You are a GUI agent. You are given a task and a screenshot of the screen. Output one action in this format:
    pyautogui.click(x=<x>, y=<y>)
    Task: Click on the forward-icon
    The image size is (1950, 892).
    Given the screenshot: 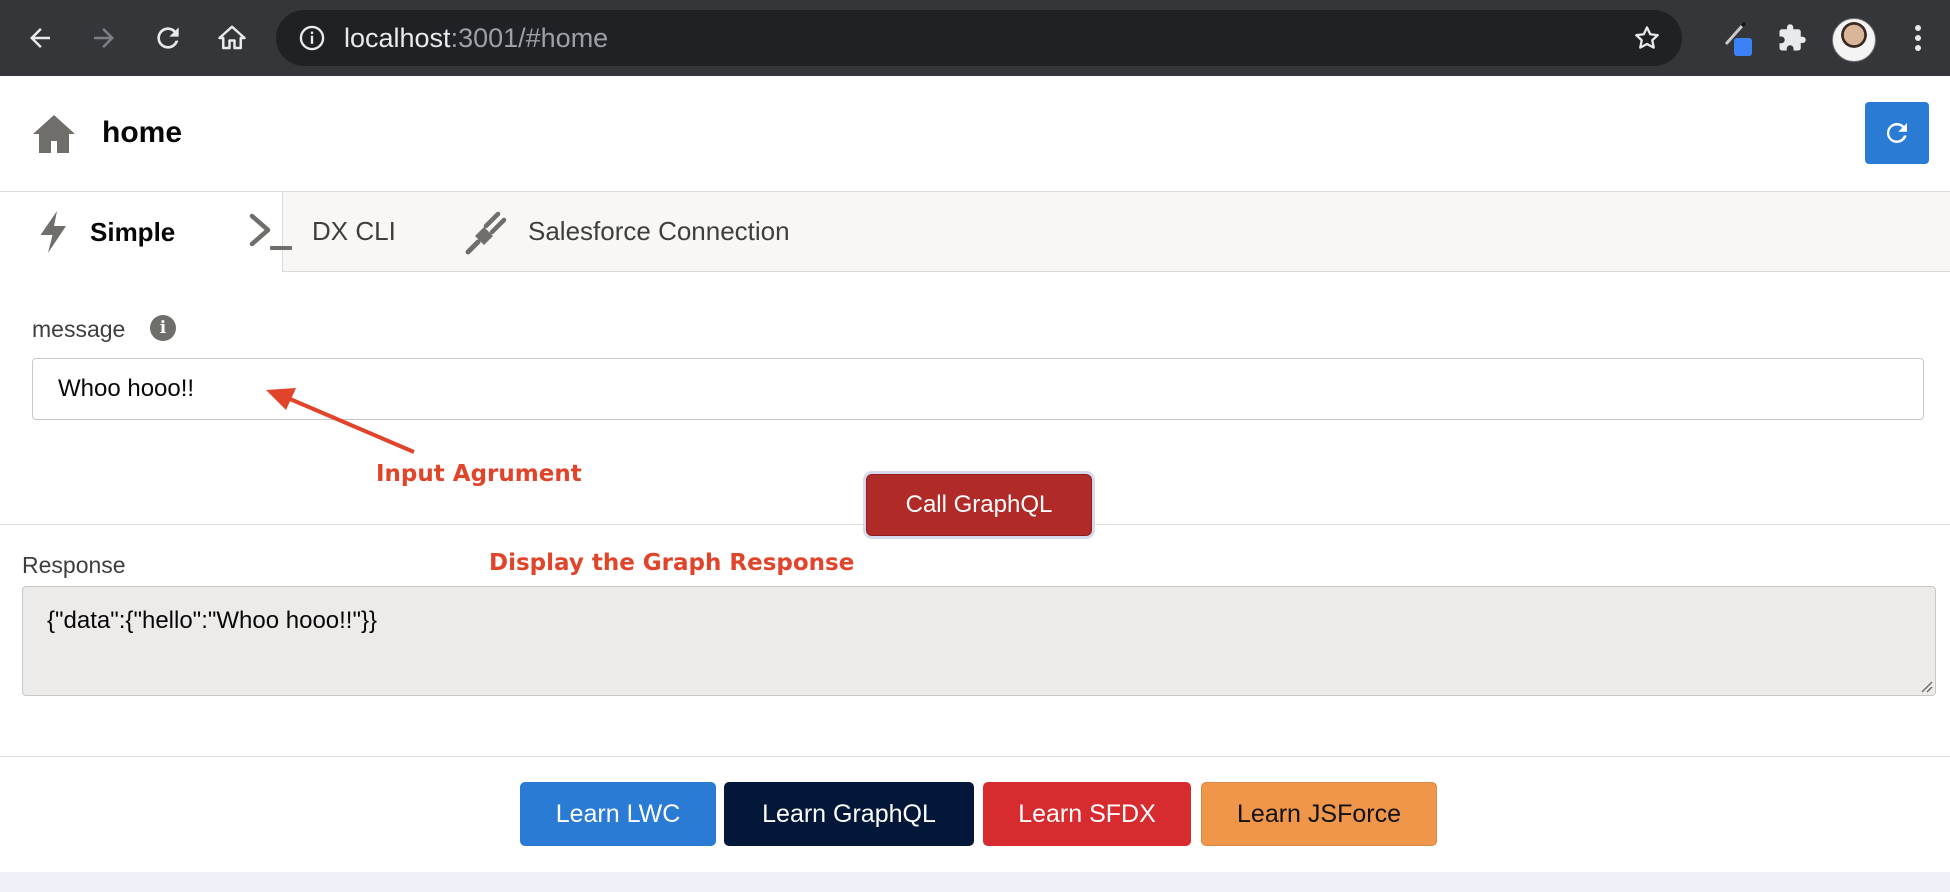 What is the action you would take?
    pyautogui.click(x=104, y=38)
    